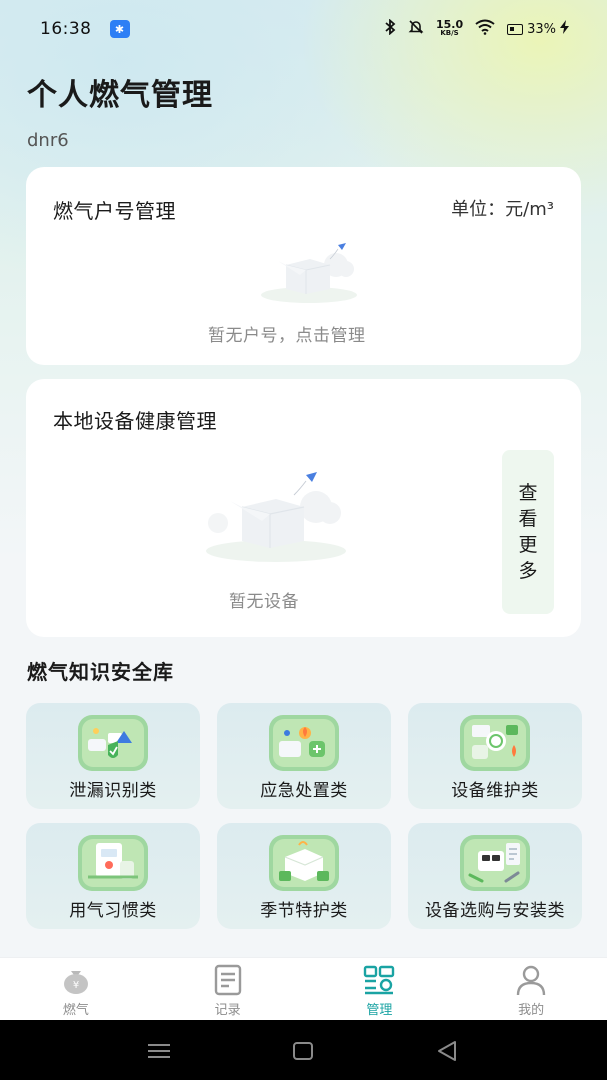 This screenshot has width=607, height=1080. Describe the element at coordinates (390, 28) in the screenshot. I see `bluetooth-icon` at that location.